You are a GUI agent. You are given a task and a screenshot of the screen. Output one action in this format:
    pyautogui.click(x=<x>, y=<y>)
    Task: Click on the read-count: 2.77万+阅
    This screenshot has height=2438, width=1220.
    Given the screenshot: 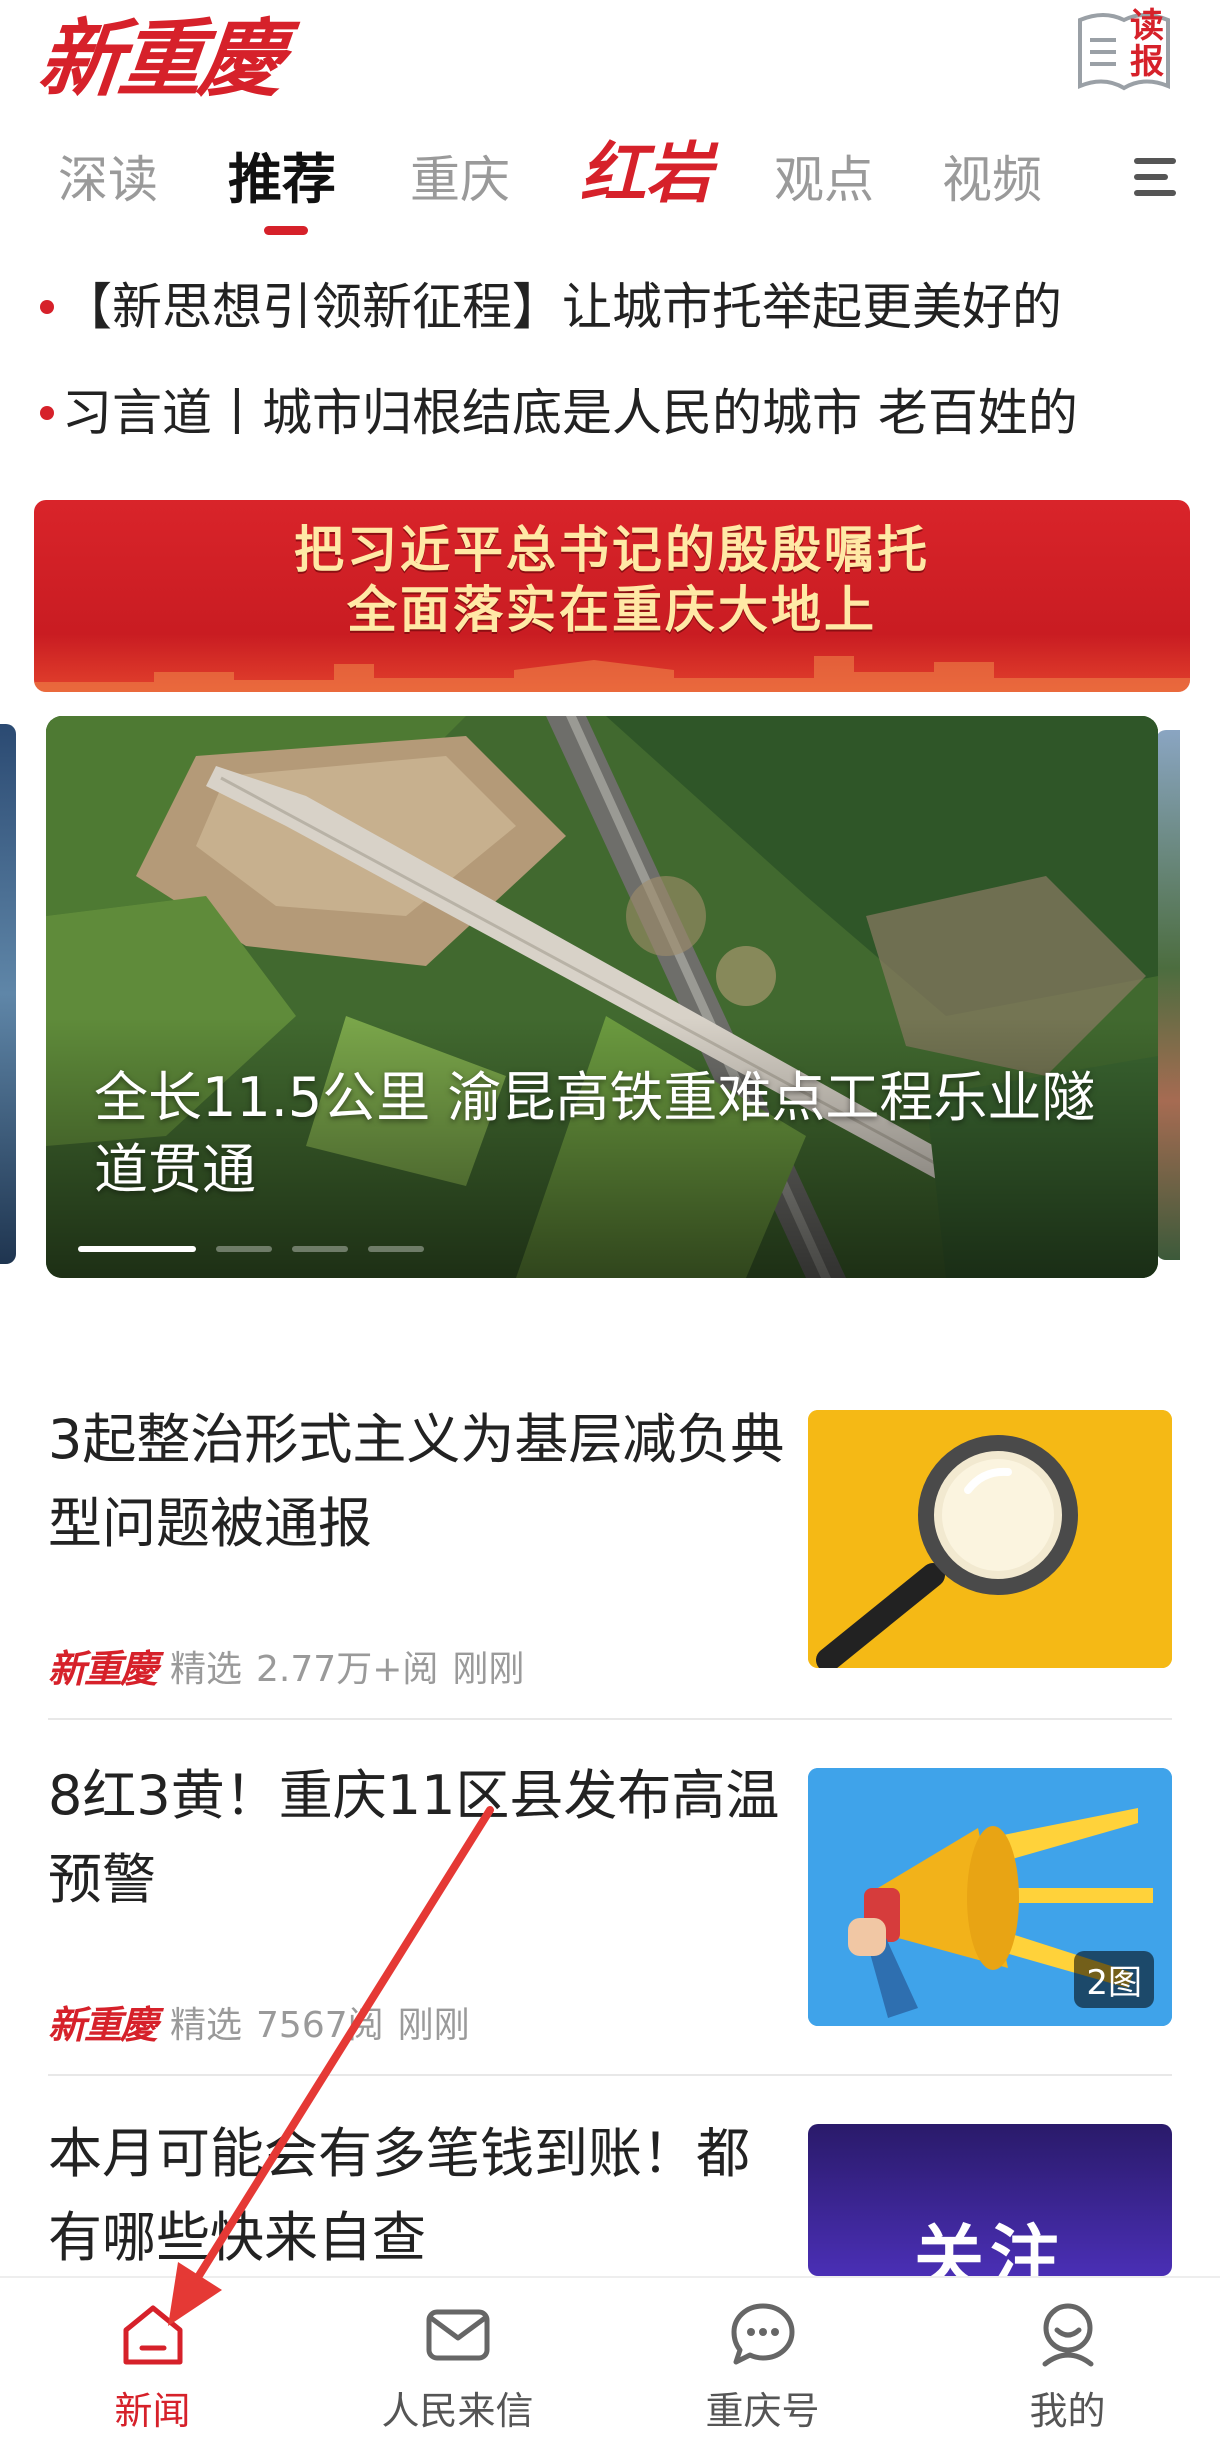 What is the action you would take?
    pyautogui.click(x=347, y=1669)
    